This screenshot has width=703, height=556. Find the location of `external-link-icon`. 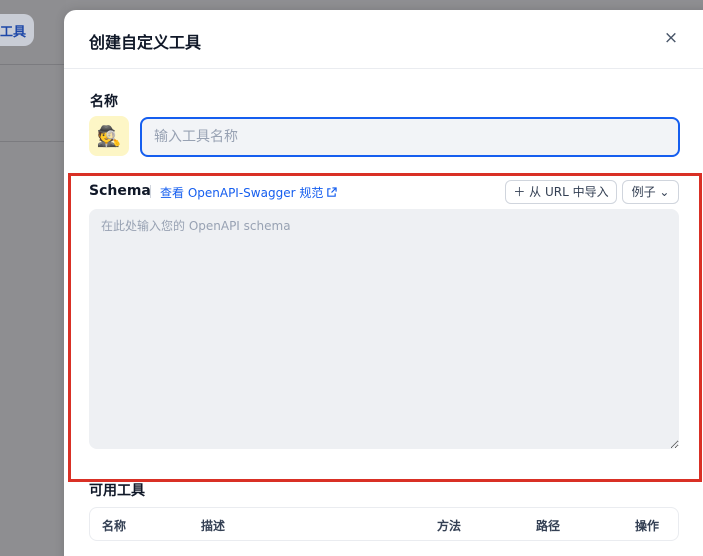

external-link-icon is located at coordinates (332, 192).